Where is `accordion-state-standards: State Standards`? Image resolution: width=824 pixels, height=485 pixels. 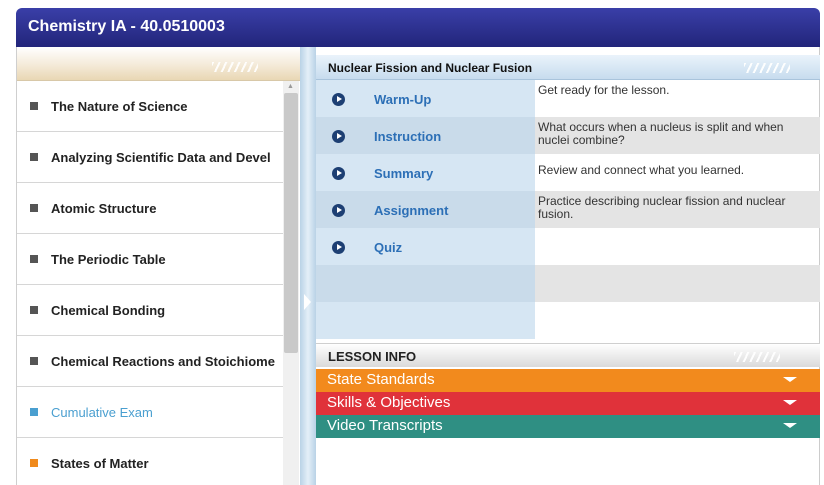 accordion-state-standards: State Standards is located at coordinates (568, 380).